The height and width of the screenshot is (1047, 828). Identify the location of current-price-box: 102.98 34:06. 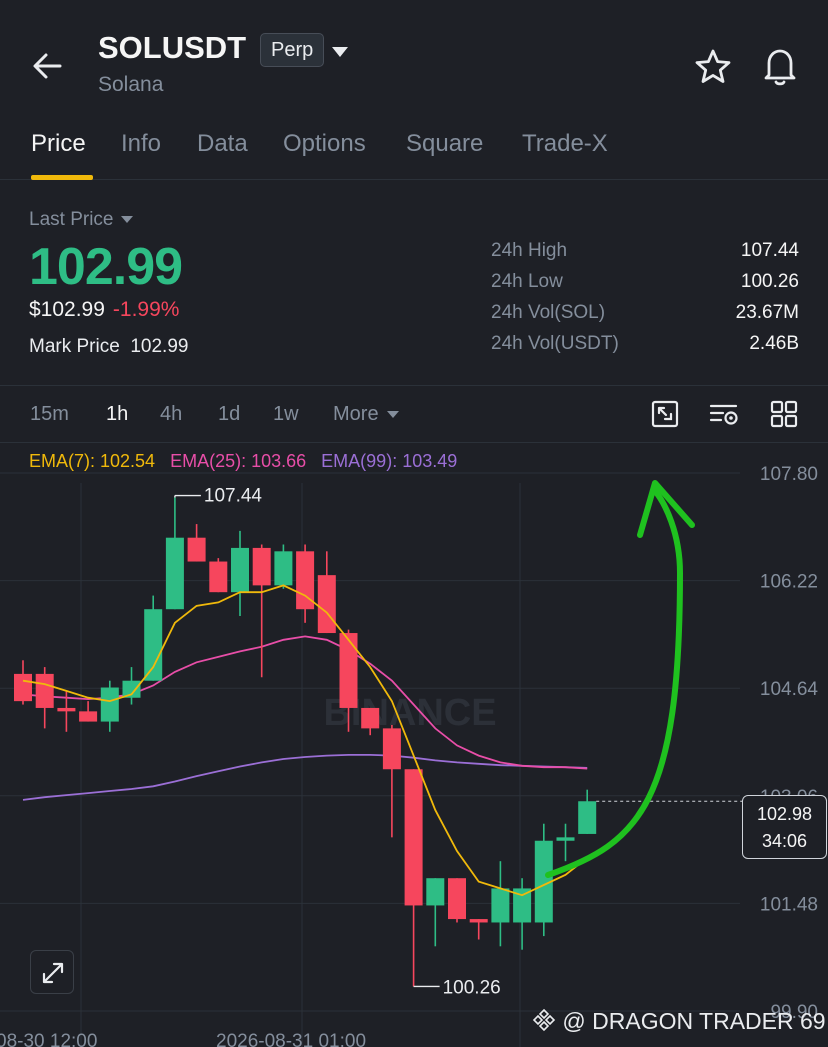
(784, 827).